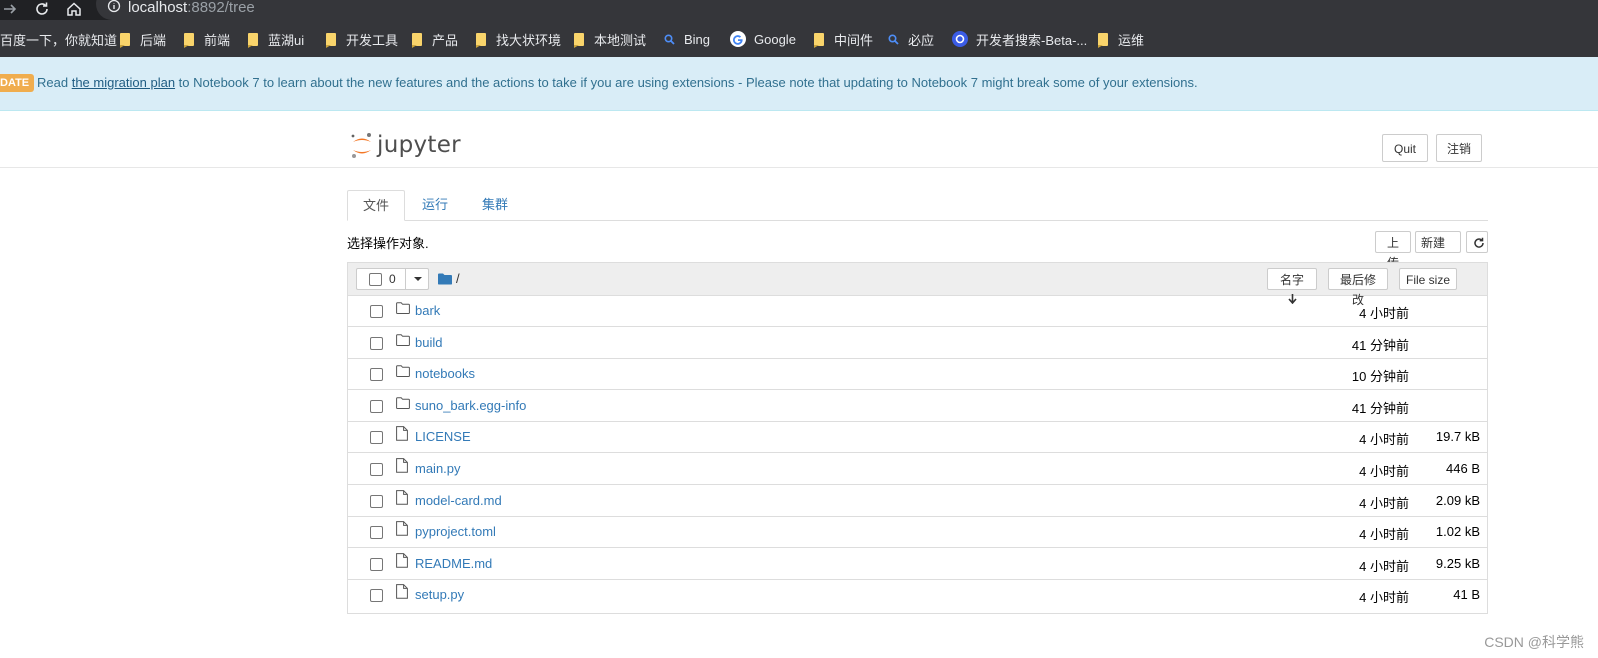 This screenshot has width=1598, height=658. Describe the element at coordinates (1457, 532) in the screenshot. I see `file-size: 1.02 kB` at that location.